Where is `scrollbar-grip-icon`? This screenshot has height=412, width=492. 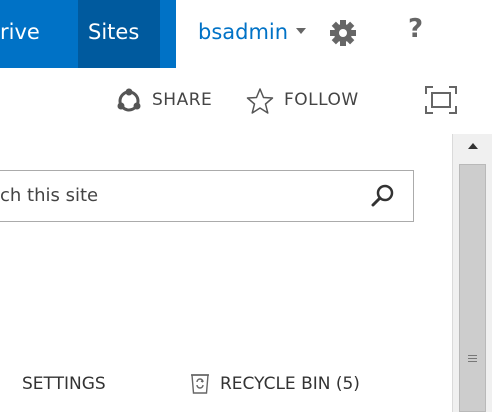
scrollbar-grip-icon is located at coordinates (472, 359).